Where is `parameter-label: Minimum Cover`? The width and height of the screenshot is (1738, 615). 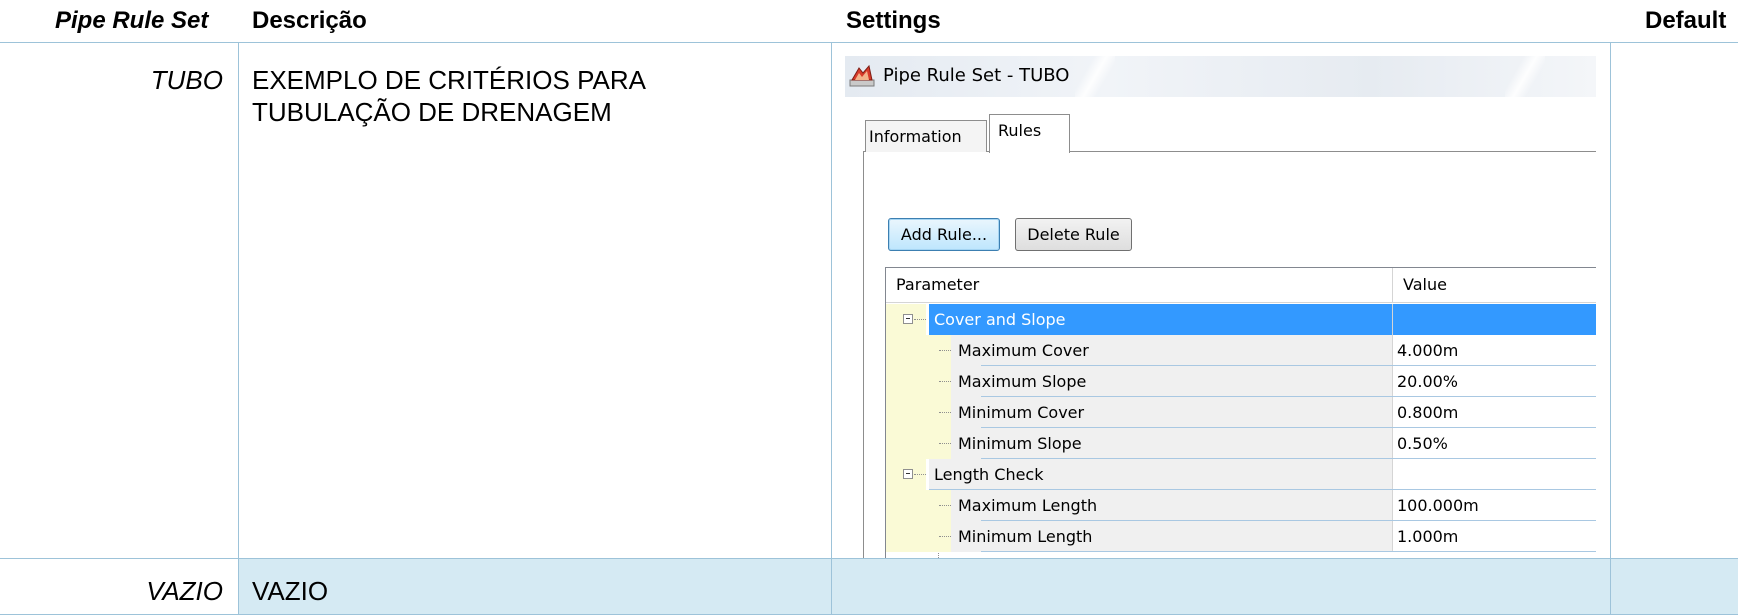 parameter-label: Minimum Cover is located at coordinates (1021, 412).